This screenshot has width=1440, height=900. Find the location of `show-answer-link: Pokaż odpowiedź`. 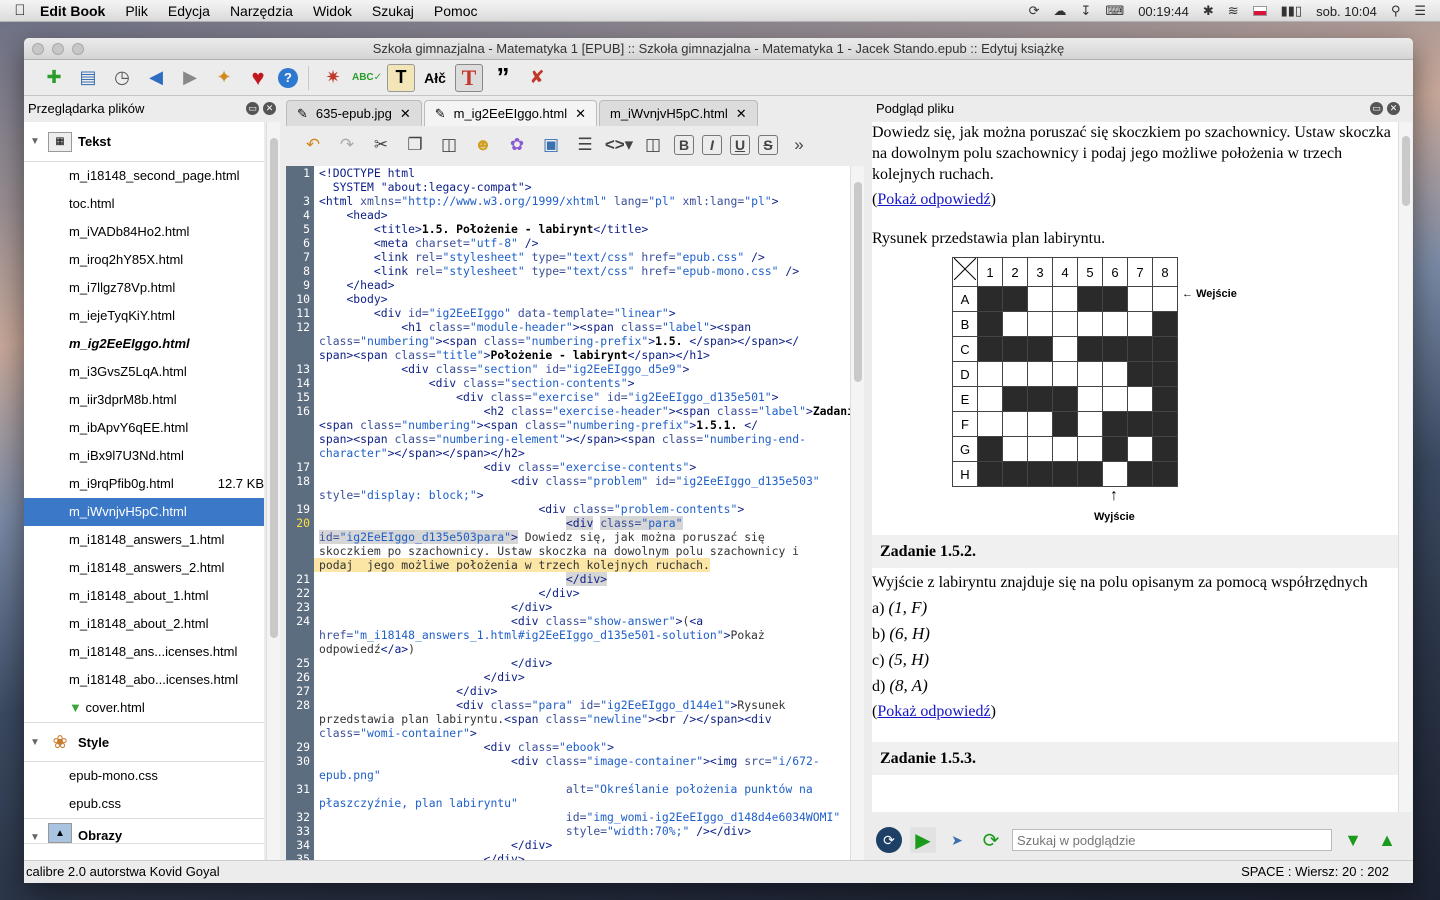

show-answer-link: Pokaż odpowiedź is located at coordinates (933, 199).